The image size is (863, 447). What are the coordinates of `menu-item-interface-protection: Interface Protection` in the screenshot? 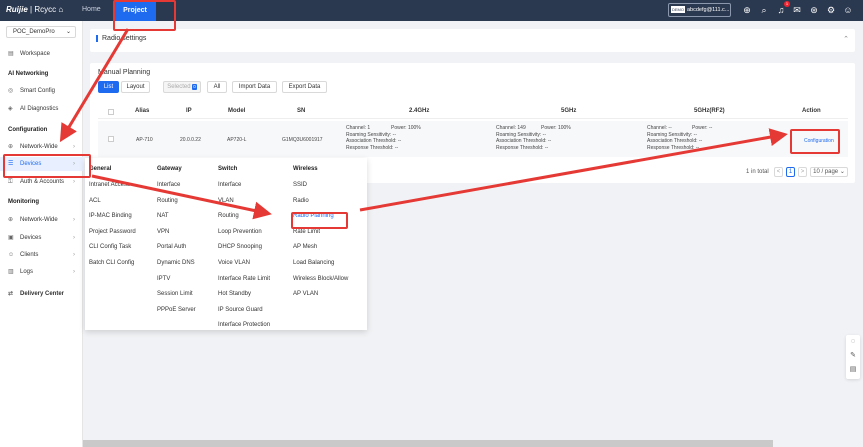 It's located at (244, 330).